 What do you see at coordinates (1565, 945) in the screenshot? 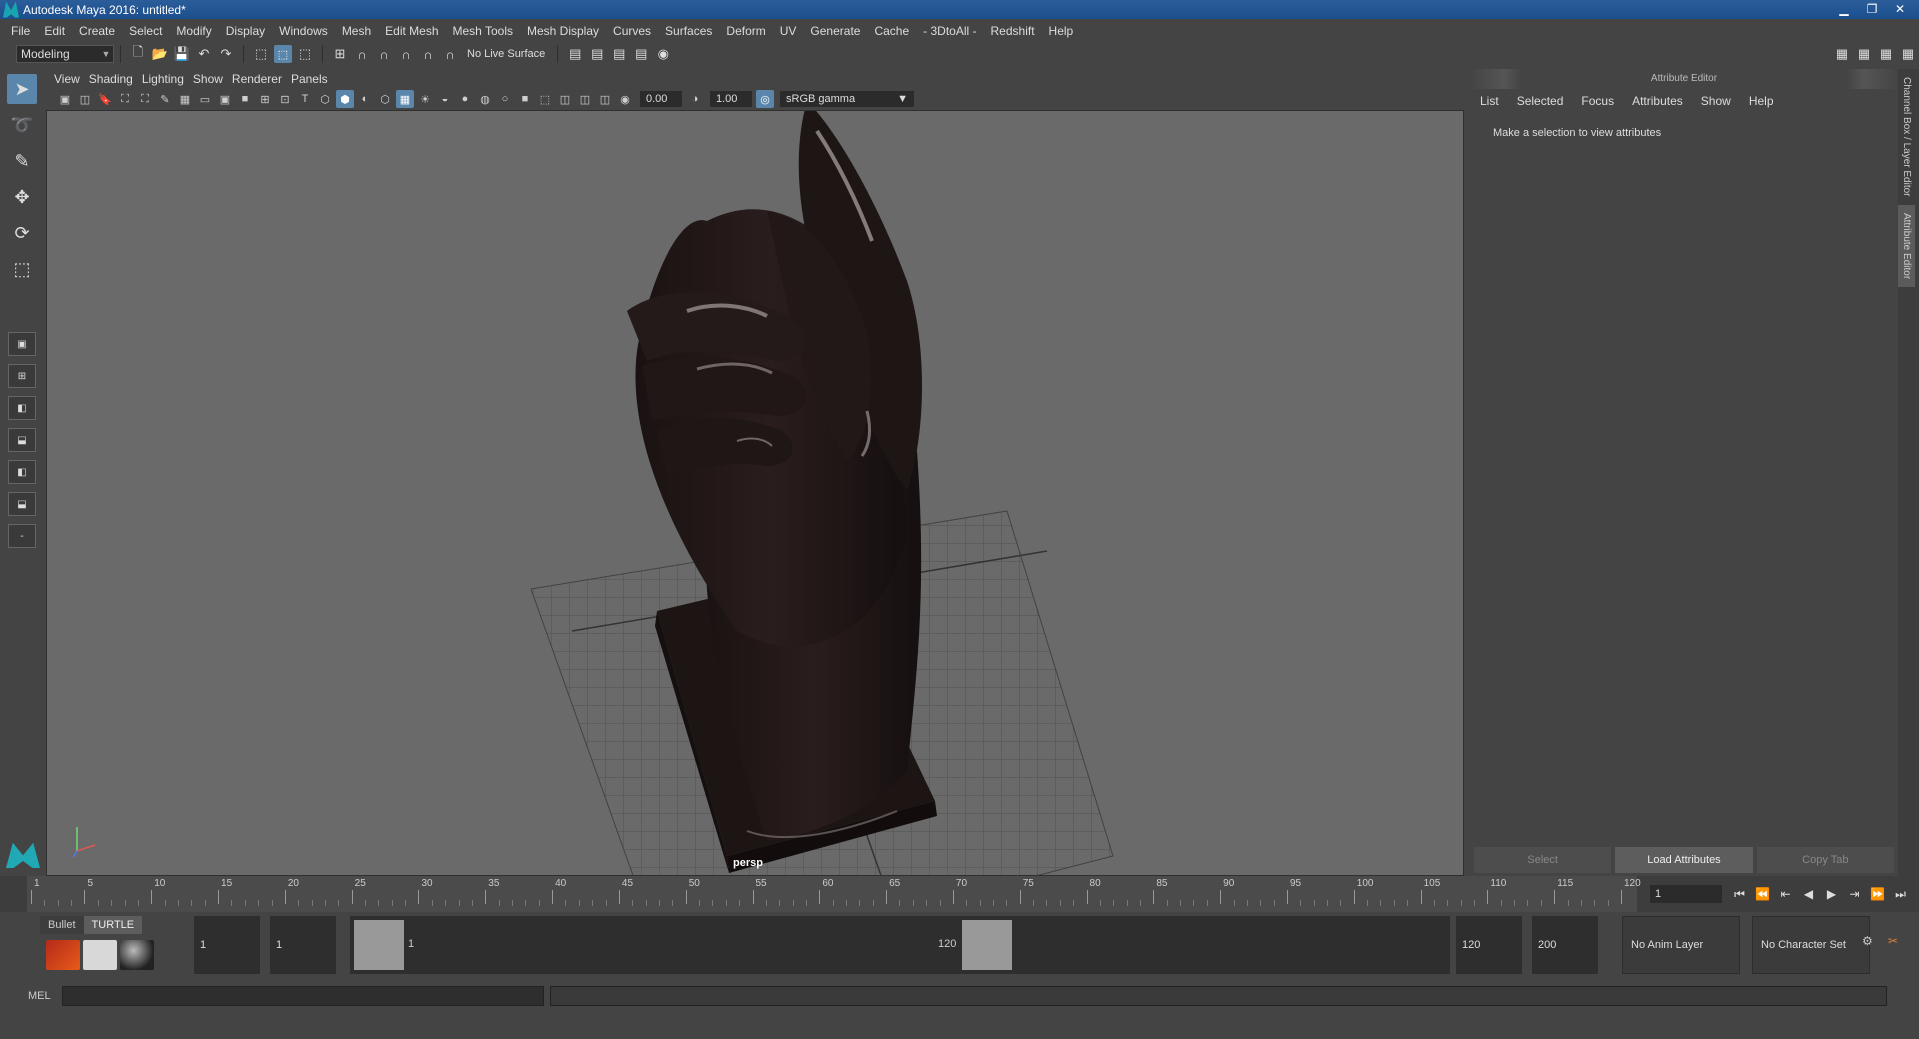
I see `animation-end-field: 200` at bounding box center [1565, 945].